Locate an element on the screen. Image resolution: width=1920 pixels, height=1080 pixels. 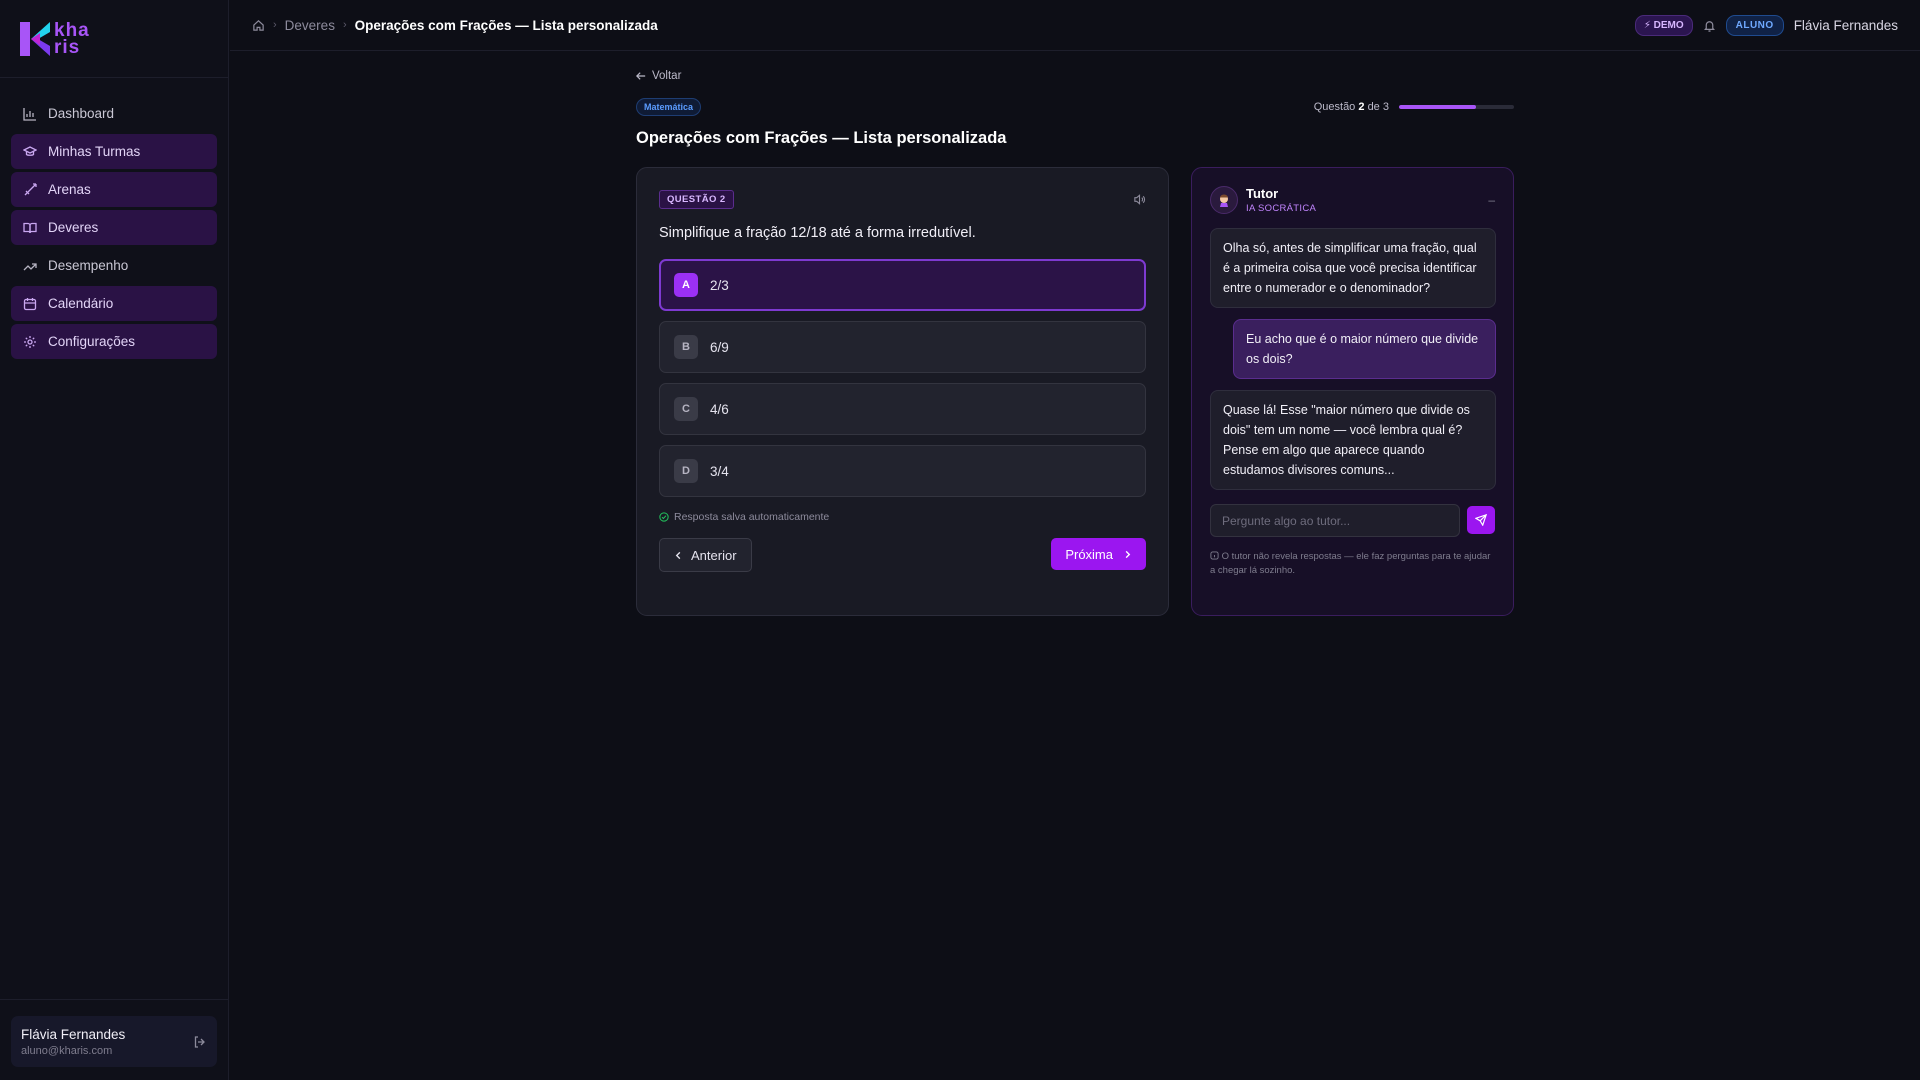
previous-button-label: Anterior is located at coordinates (714, 555).